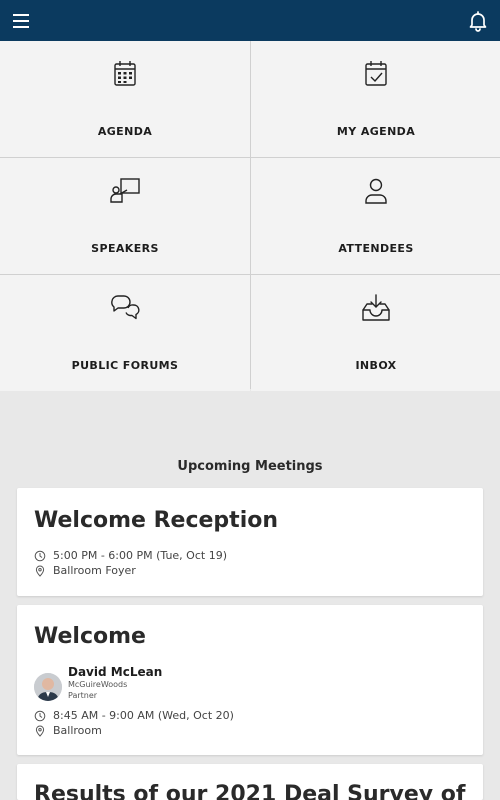 This screenshot has width=500, height=800. Describe the element at coordinates (83, 695) in the screenshot. I see `speaker-role: Partner` at that location.